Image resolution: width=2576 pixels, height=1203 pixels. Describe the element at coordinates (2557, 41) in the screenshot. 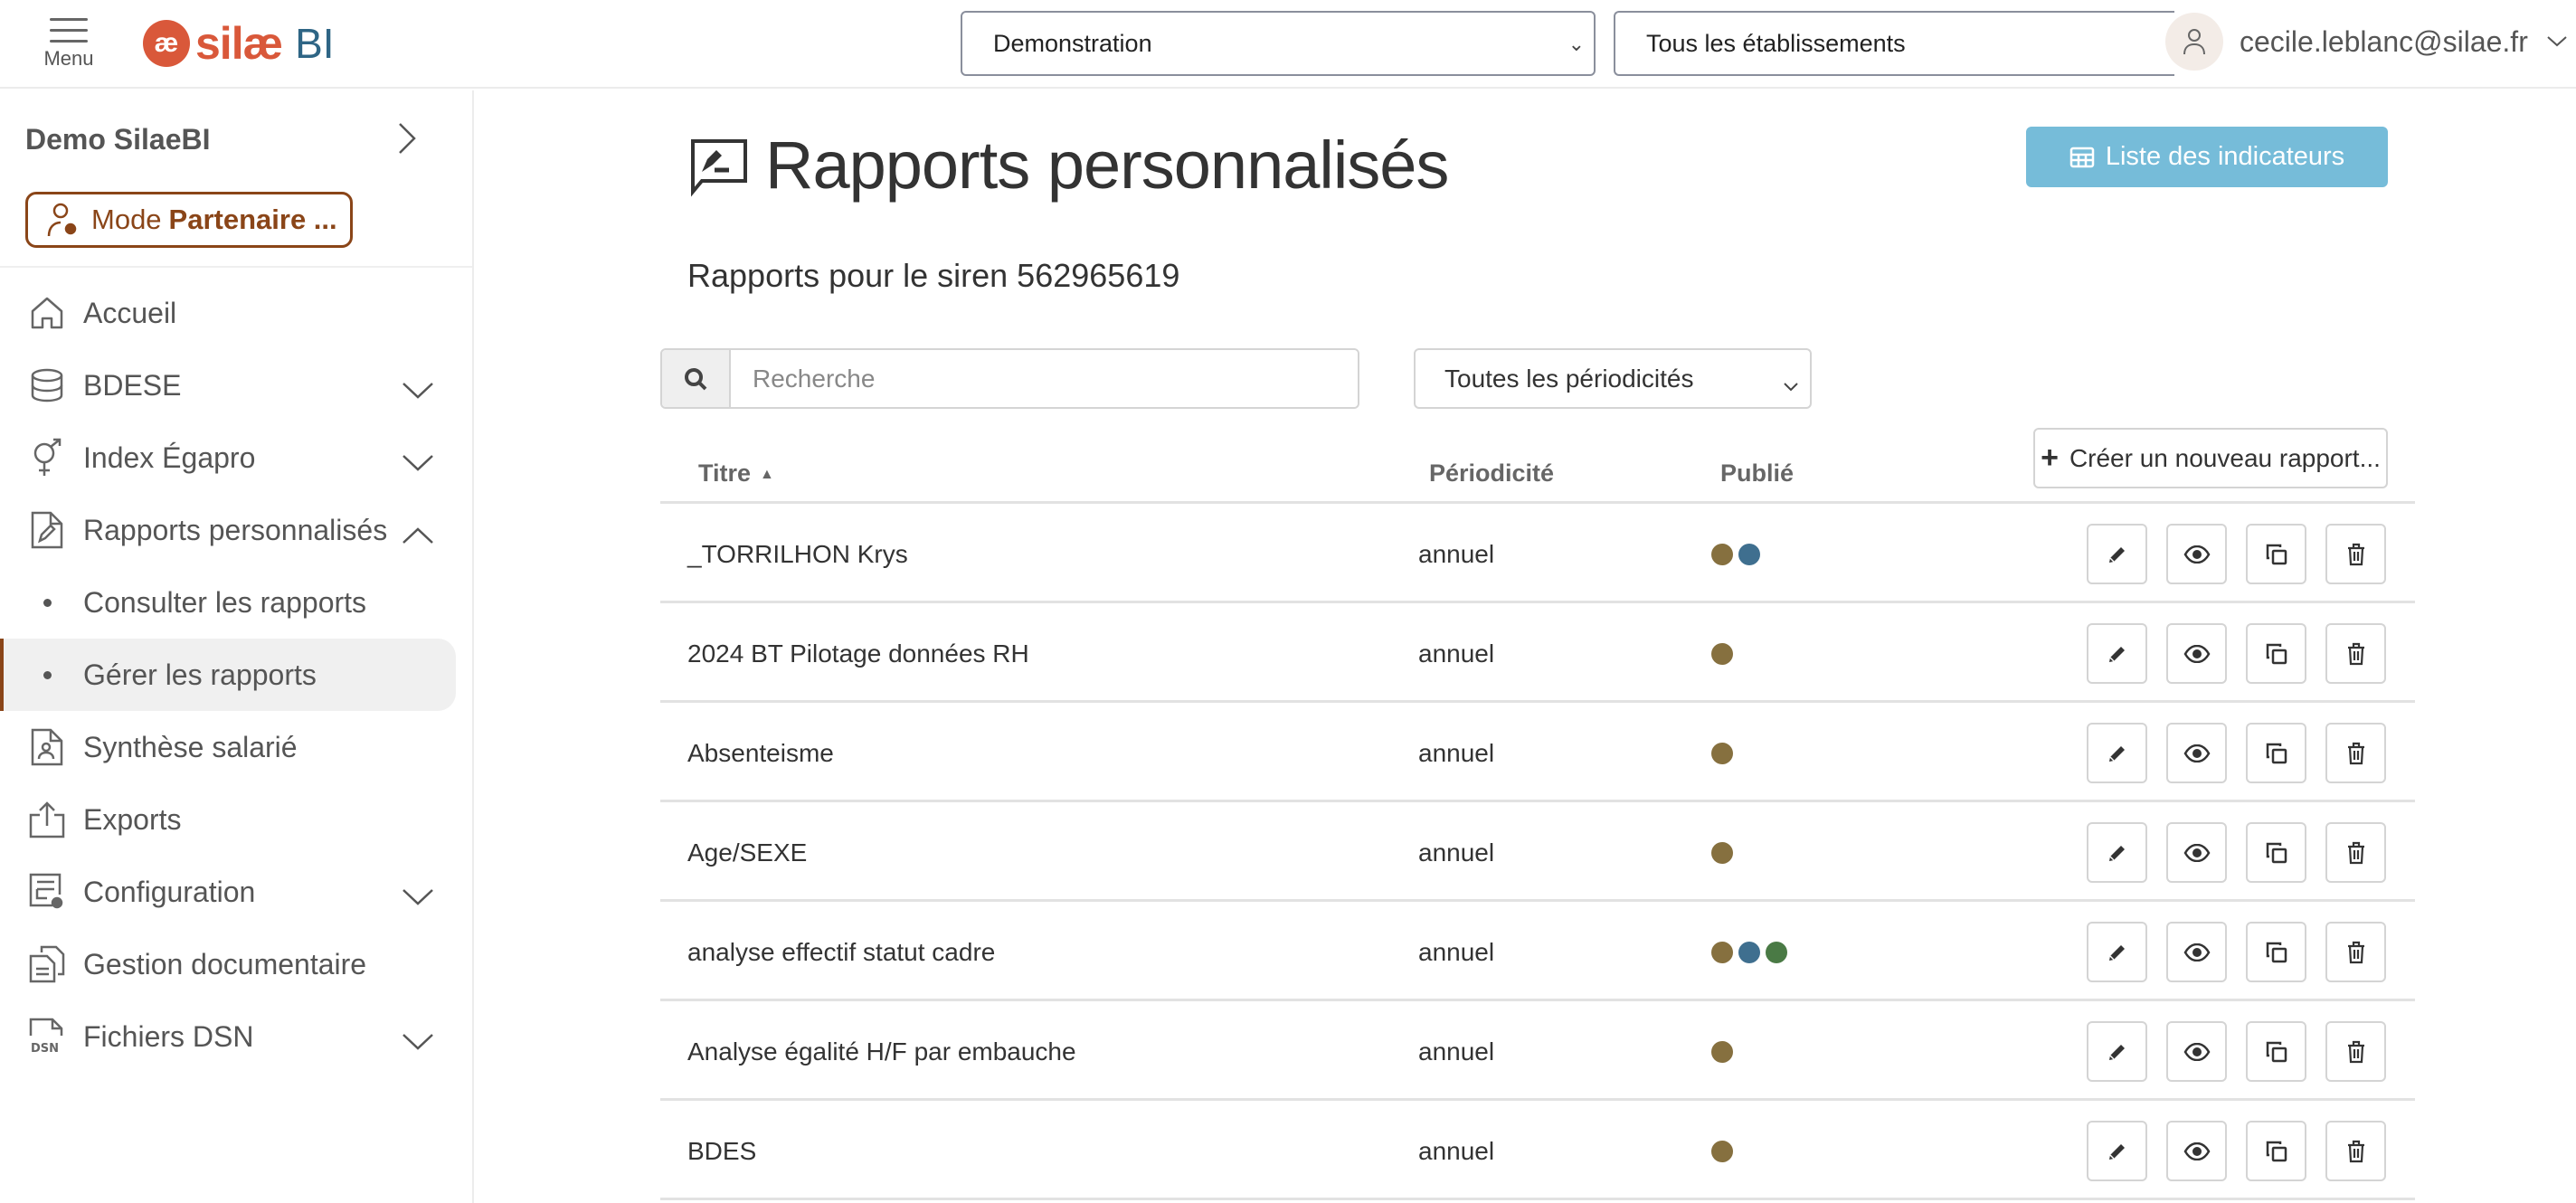

I see `chevron-down-icon` at that location.